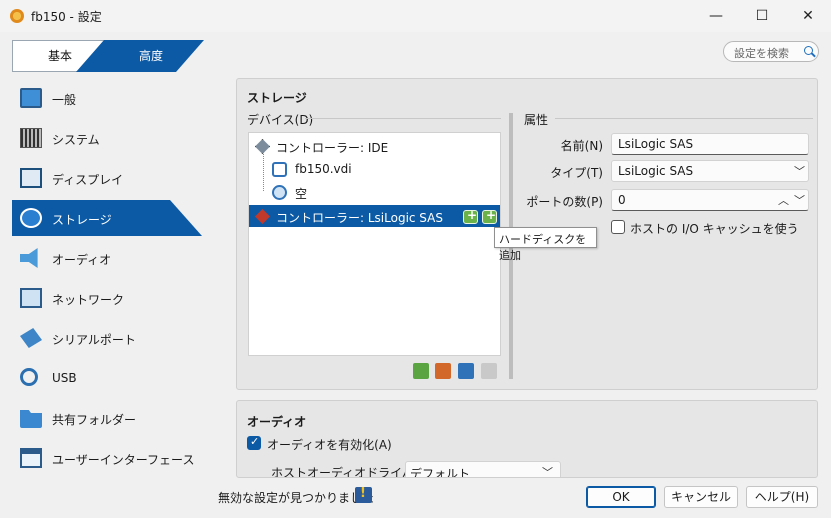  I want to click on ok-button: OK, so click(621, 497).